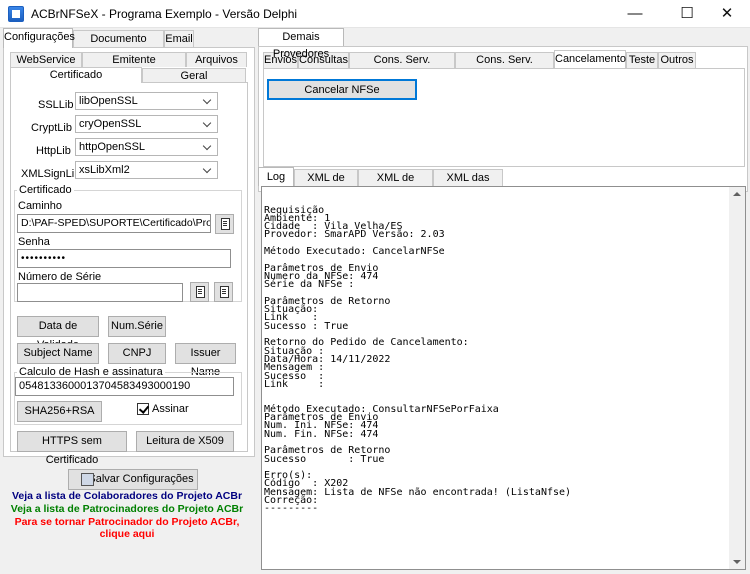 The image size is (750, 574). I want to click on cancelar-nfse-button: Cancelar NFSe, so click(342, 89).